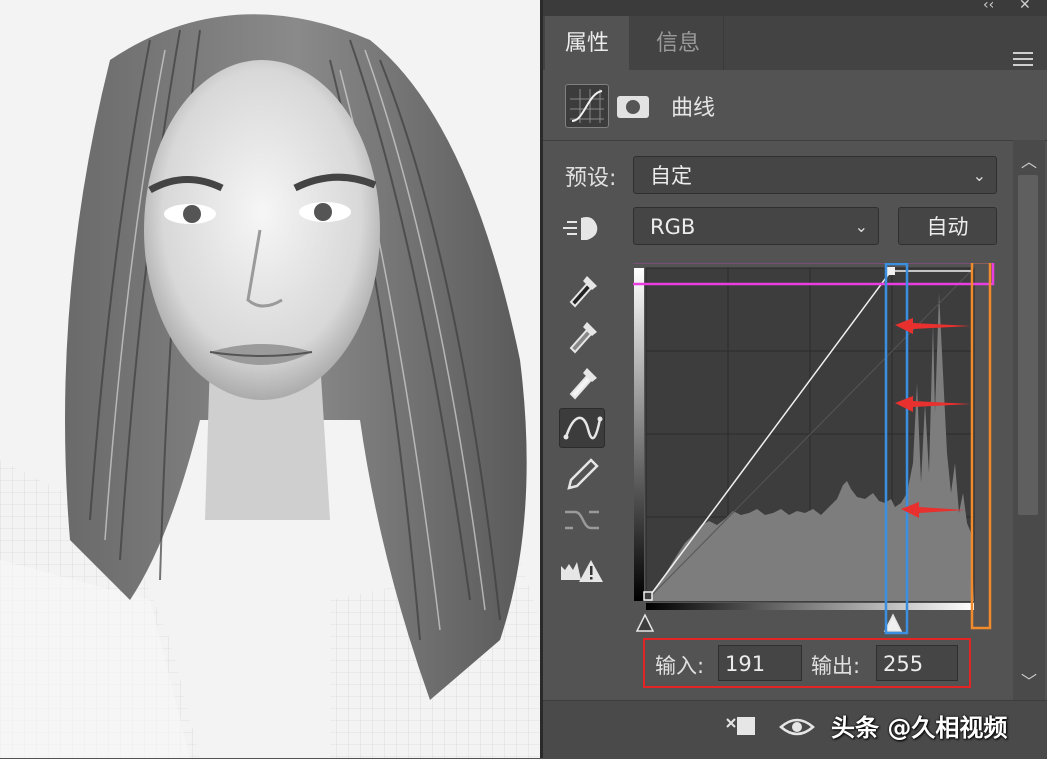  What do you see at coordinates (582, 228) in the screenshot?
I see `targeted-adjustment-icon` at bounding box center [582, 228].